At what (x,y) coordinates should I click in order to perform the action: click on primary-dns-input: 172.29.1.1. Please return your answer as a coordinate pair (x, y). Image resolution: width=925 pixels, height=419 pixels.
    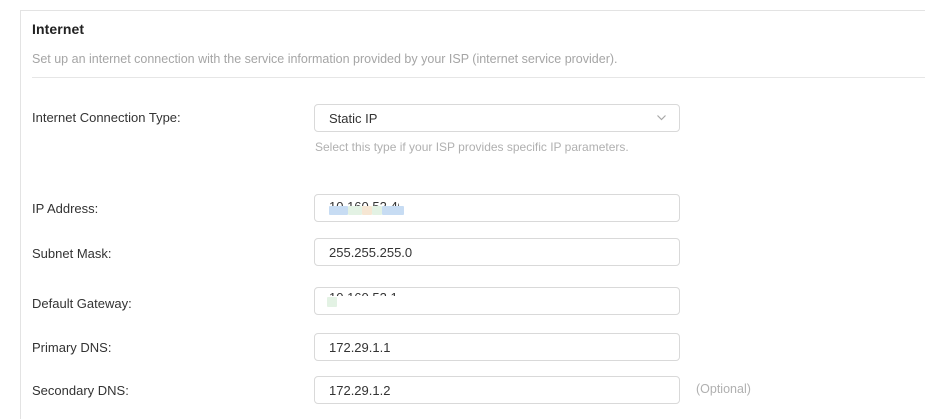
    Looking at the image, I should click on (497, 347).